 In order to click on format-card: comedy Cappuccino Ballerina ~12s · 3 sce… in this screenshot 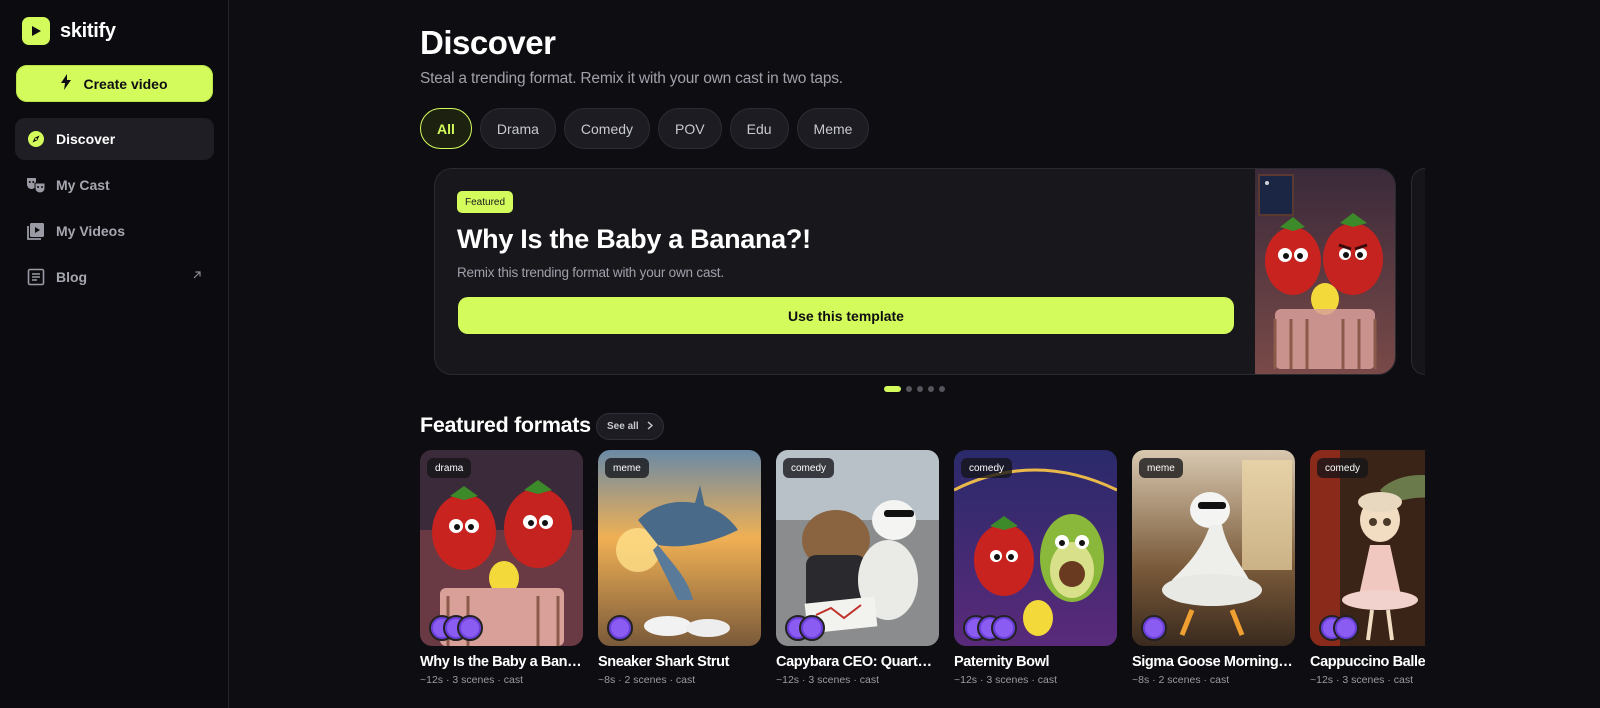, I will do `click(1367, 568)`.